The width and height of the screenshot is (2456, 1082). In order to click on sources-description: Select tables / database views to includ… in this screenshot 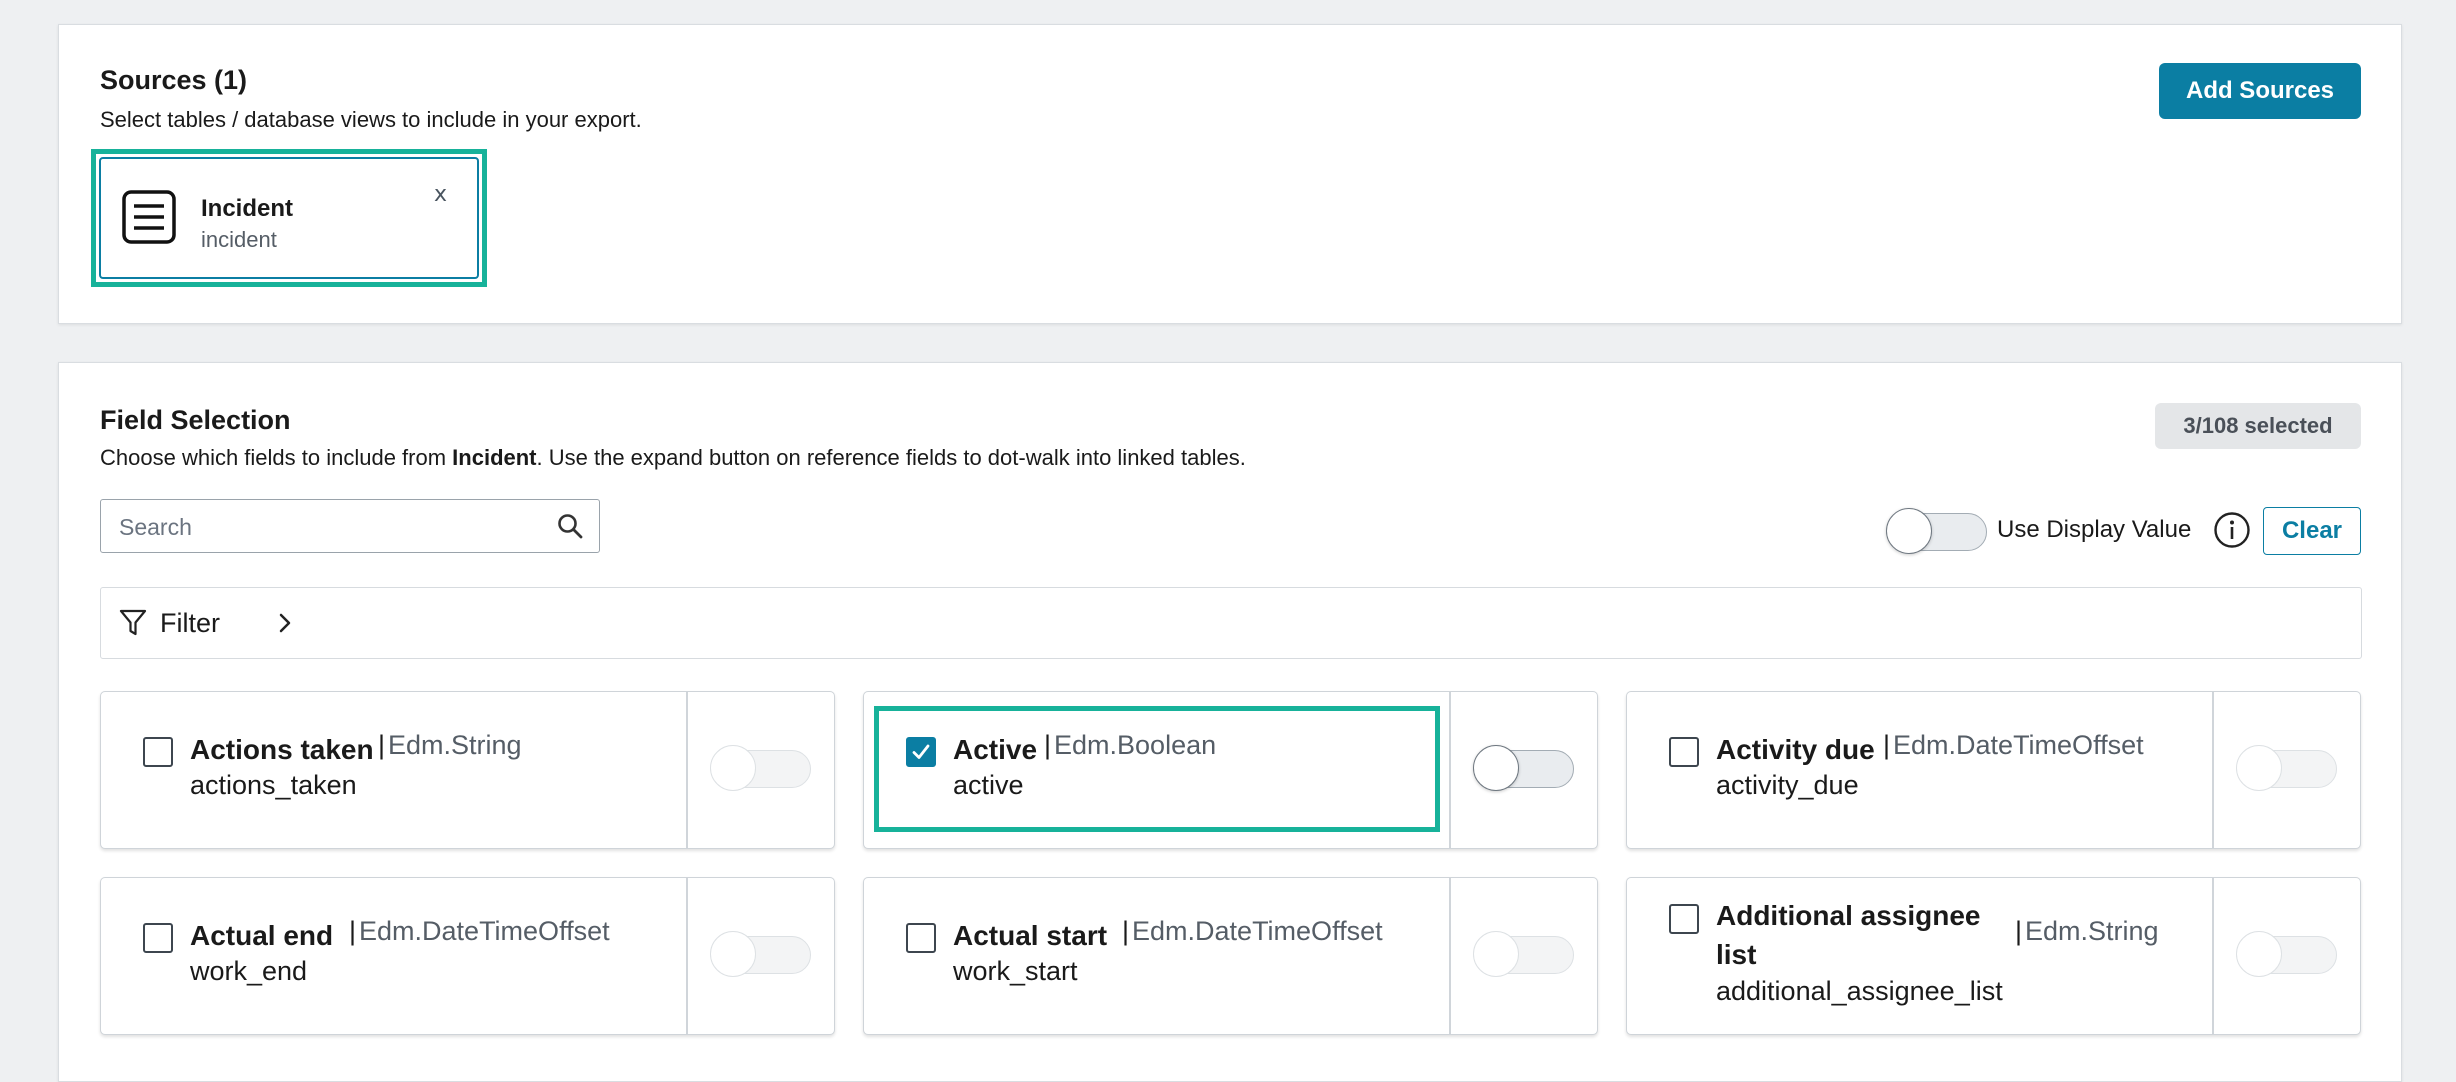, I will do `click(371, 119)`.